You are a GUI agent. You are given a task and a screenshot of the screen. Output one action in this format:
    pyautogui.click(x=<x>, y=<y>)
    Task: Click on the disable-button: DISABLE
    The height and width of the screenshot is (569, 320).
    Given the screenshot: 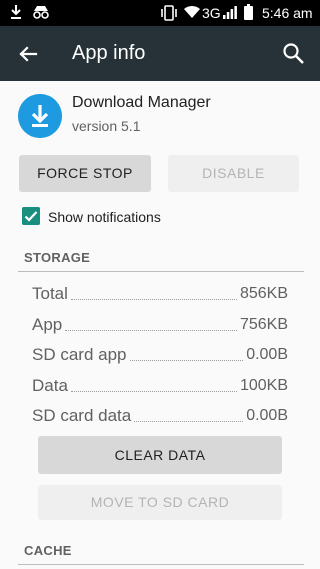 What is the action you would take?
    pyautogui.click(x=233, y=173)
    